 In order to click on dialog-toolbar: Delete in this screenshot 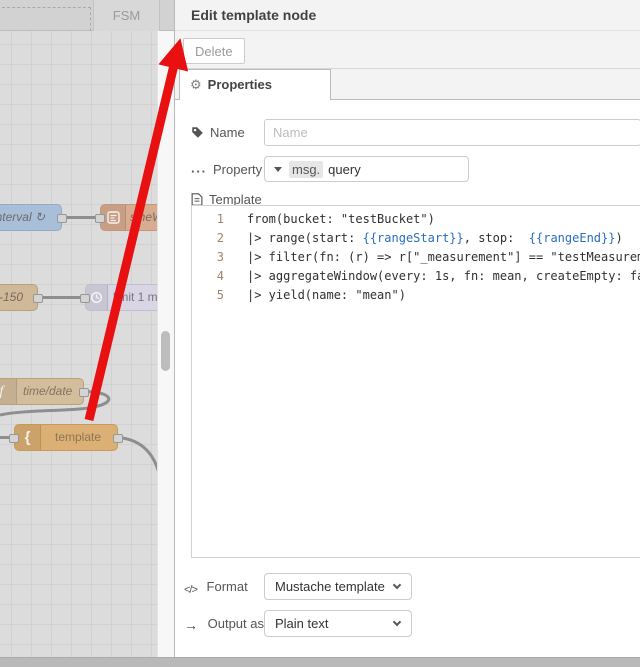, I will do `click(407, 50)`.